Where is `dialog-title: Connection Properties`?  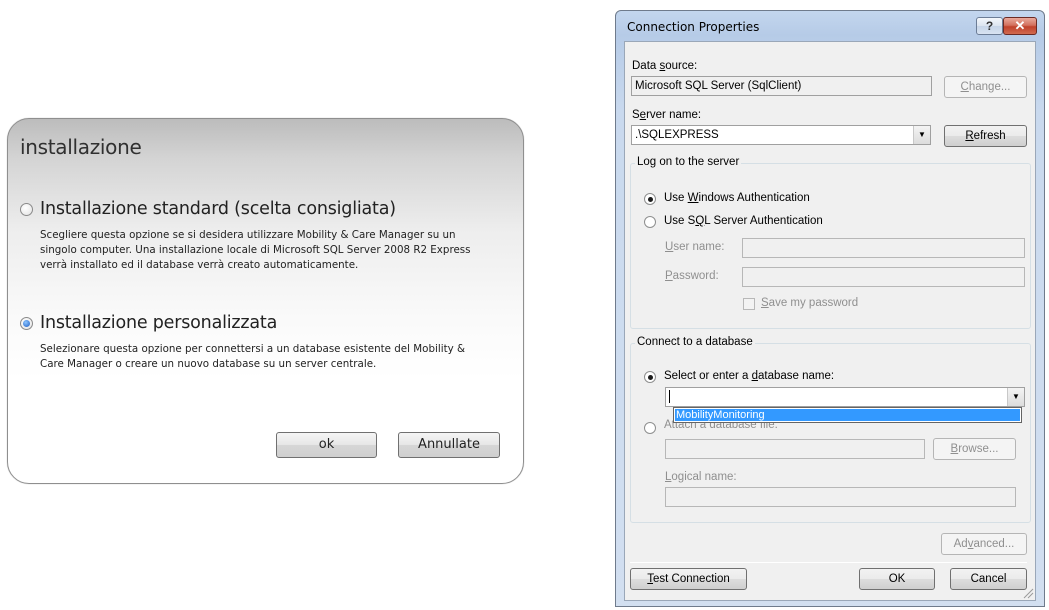
dialog-title: Connection Properties is located at coordinates (693, 27).